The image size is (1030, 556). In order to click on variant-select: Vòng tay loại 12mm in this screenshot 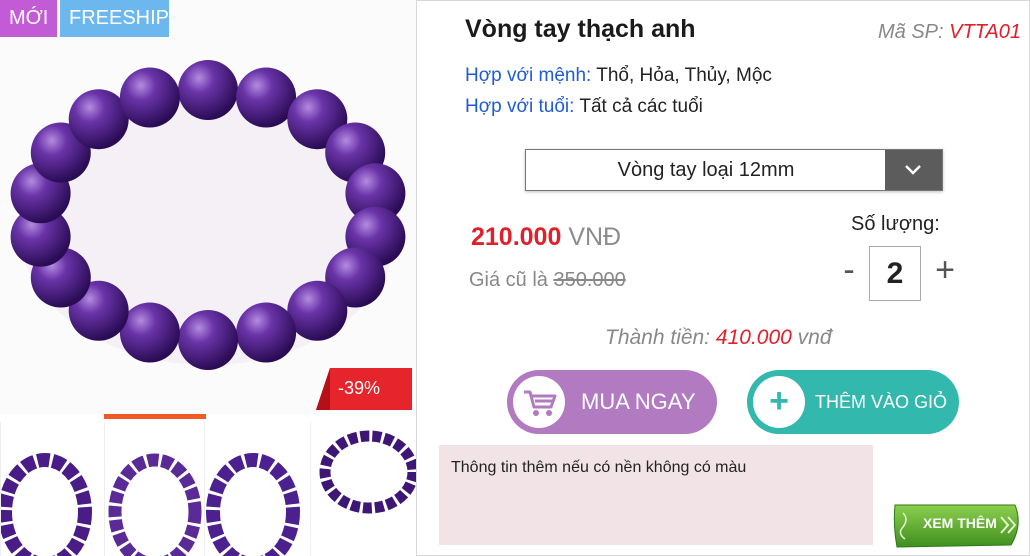, I will do `click(734, 170)`.